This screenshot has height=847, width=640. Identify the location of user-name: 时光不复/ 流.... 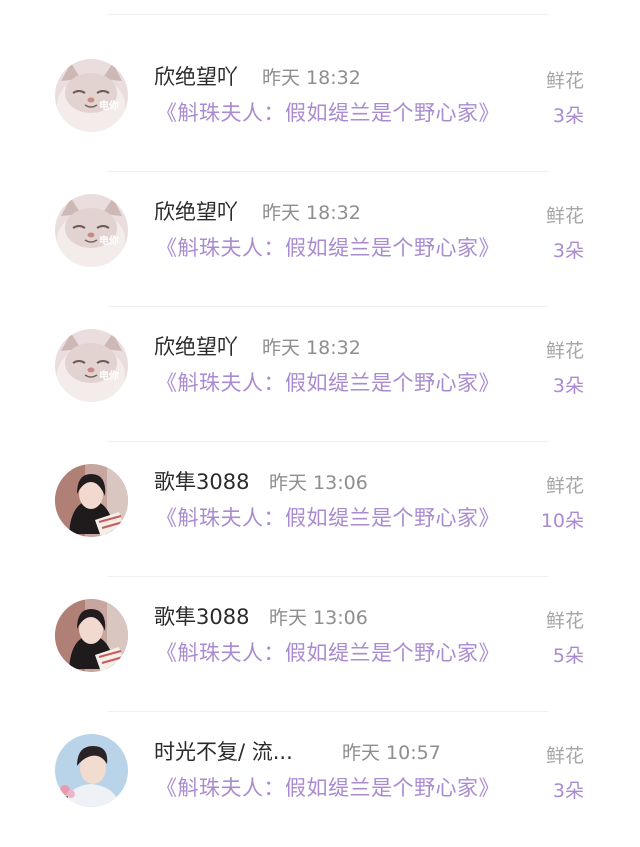
(223, 751).